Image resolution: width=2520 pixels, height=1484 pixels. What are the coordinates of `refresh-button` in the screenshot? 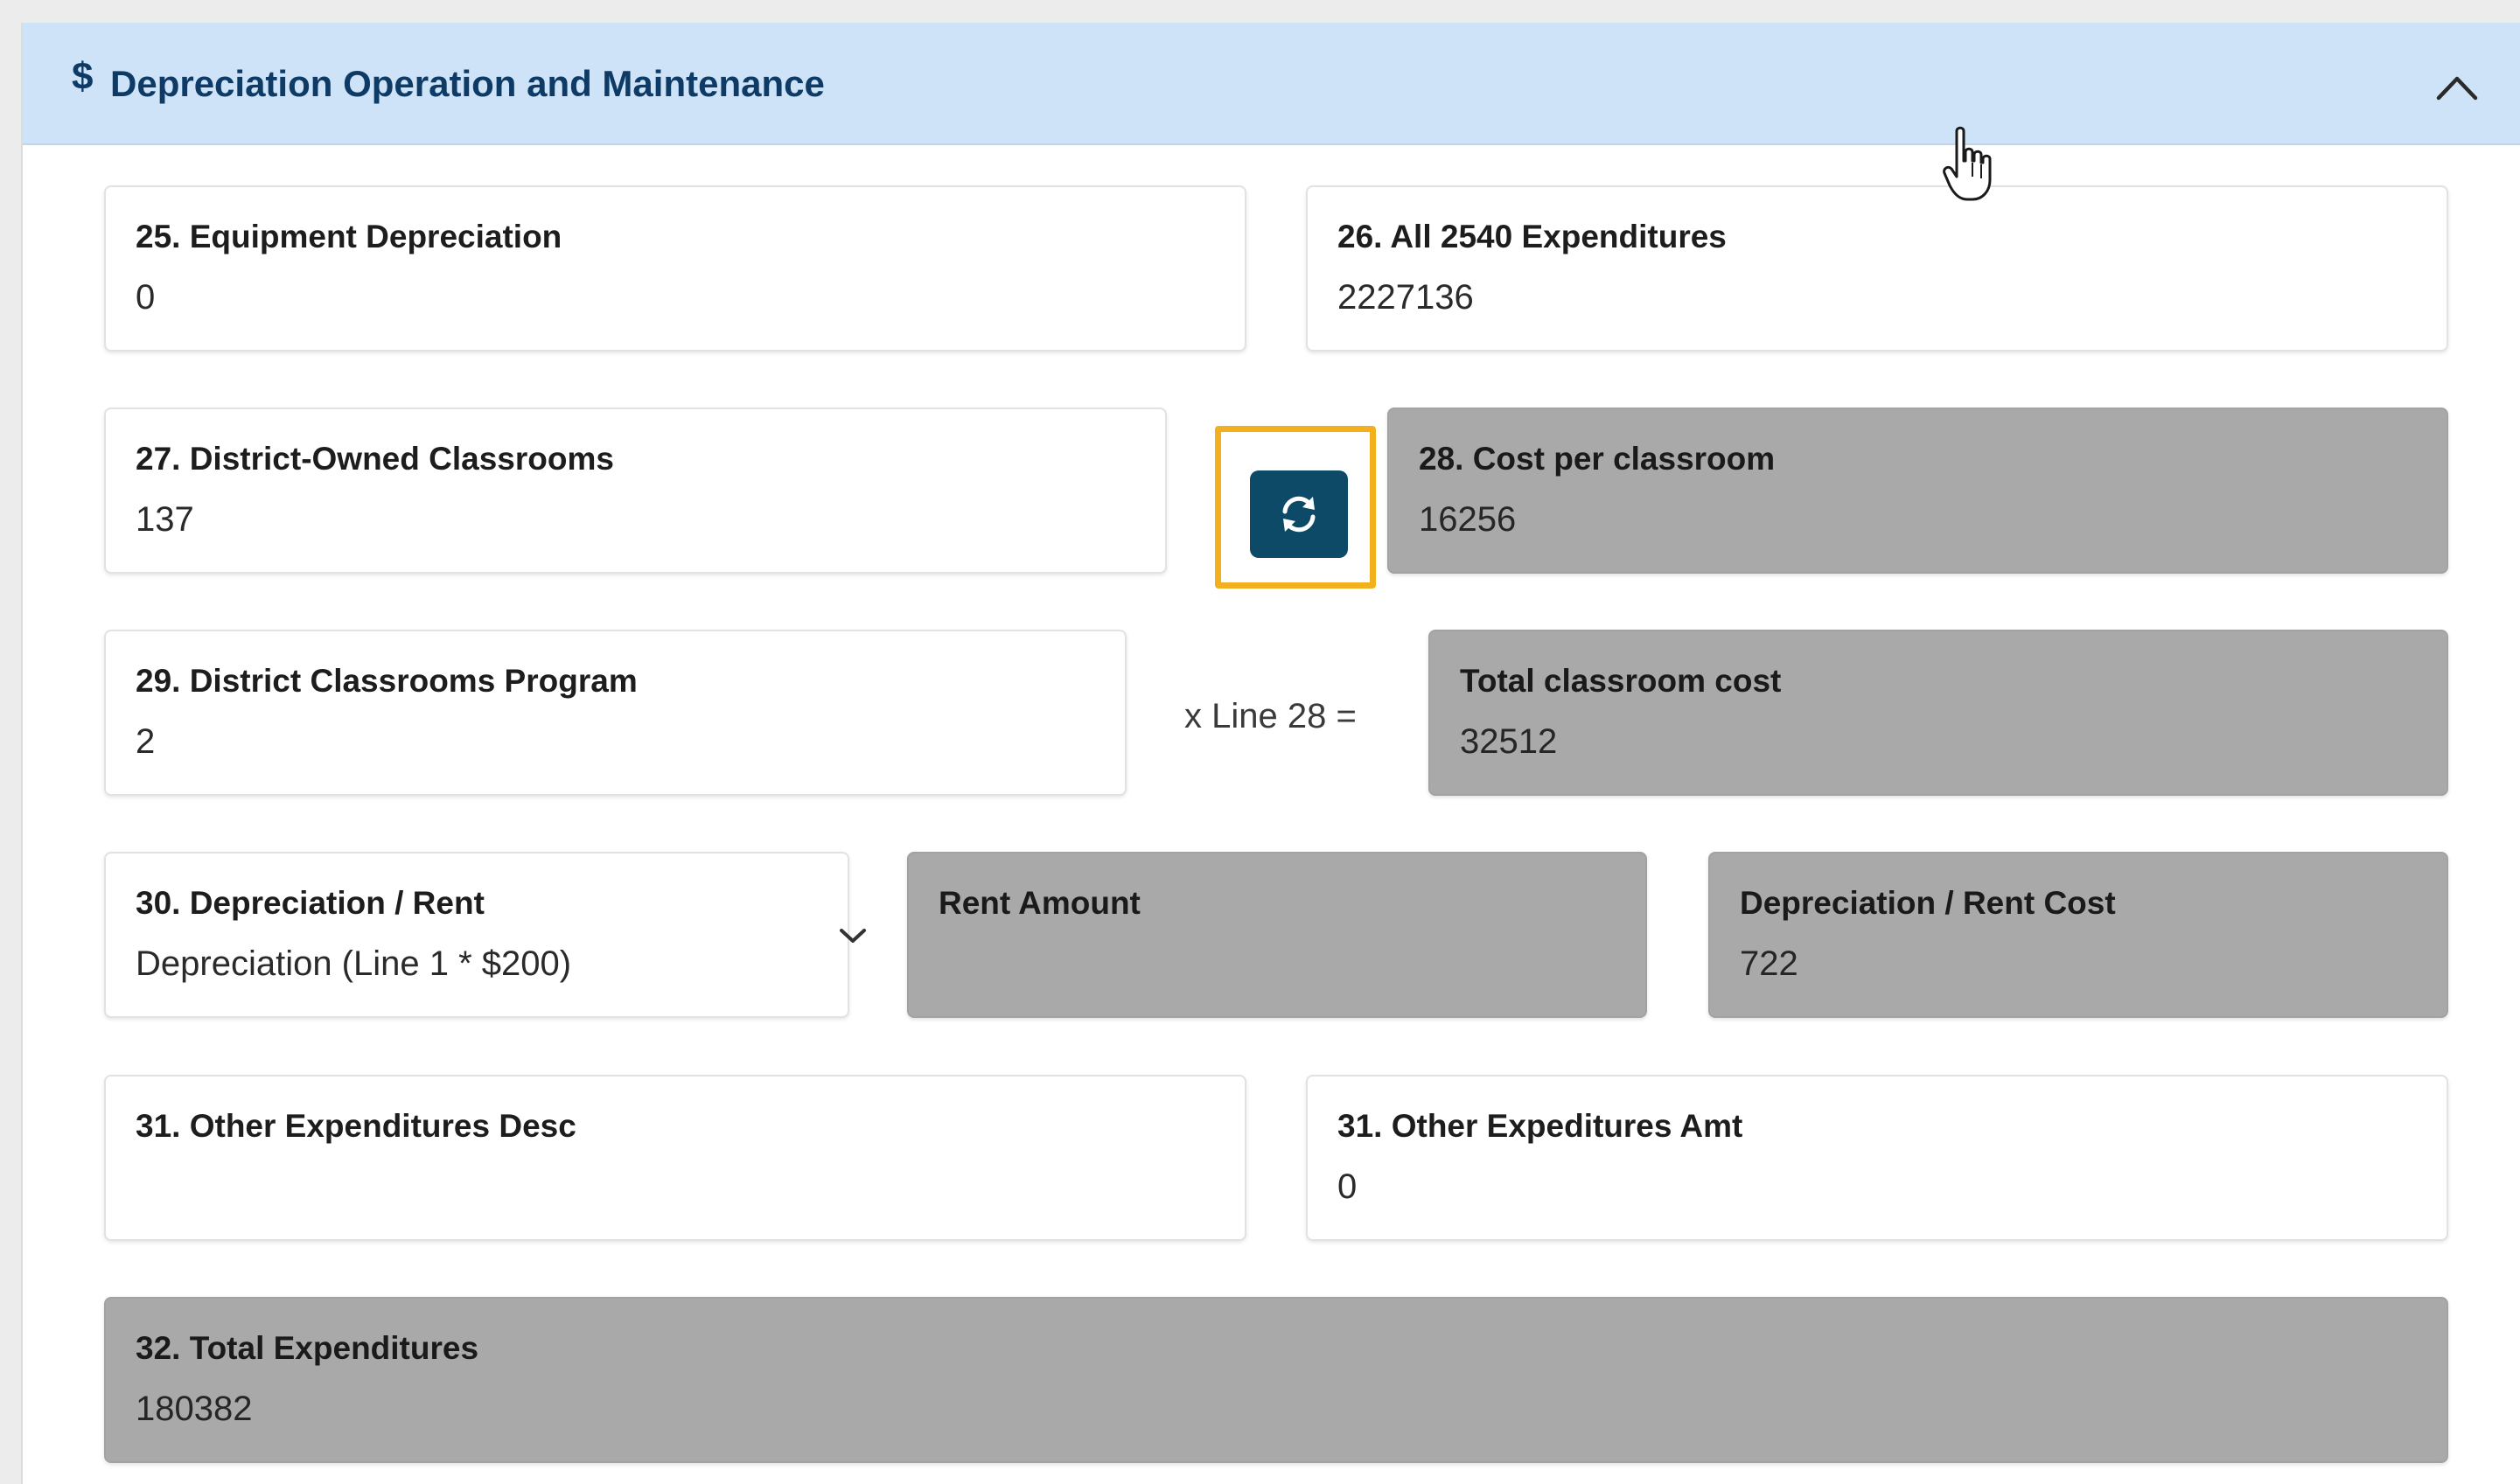 It's located at (1299, 514).